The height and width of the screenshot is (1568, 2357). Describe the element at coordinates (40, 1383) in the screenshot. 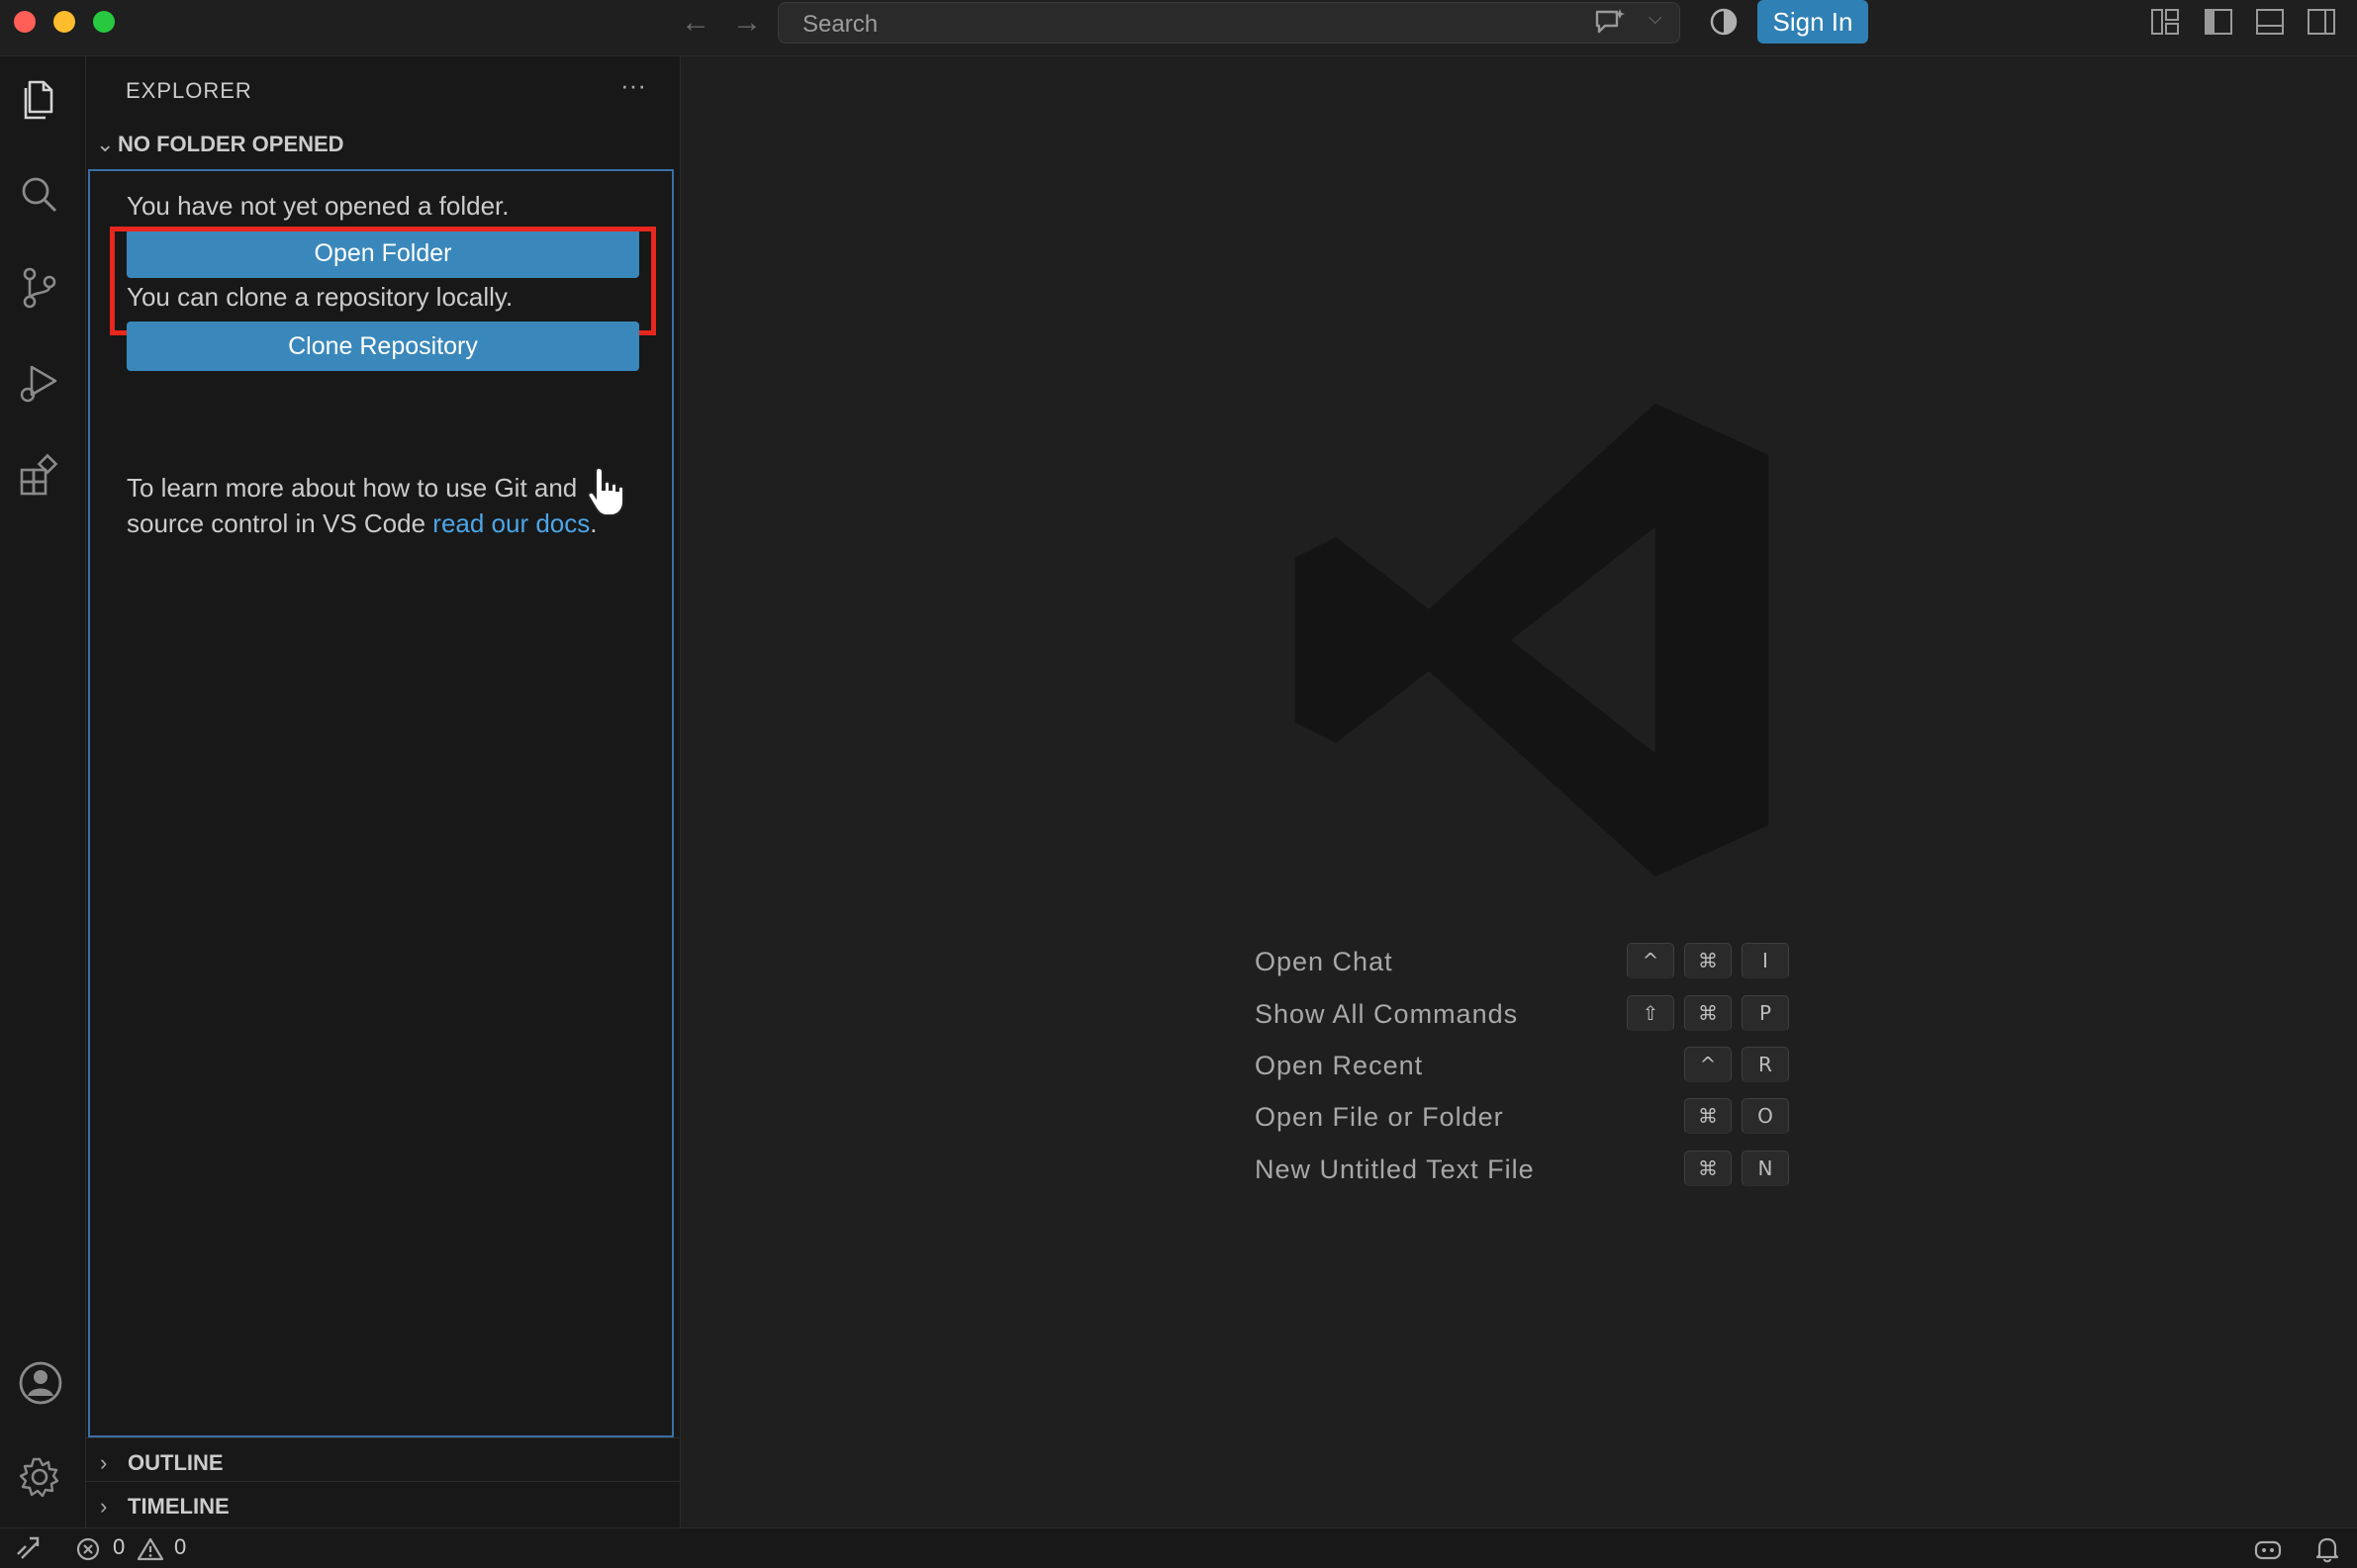

I see `account-icon` at that location.